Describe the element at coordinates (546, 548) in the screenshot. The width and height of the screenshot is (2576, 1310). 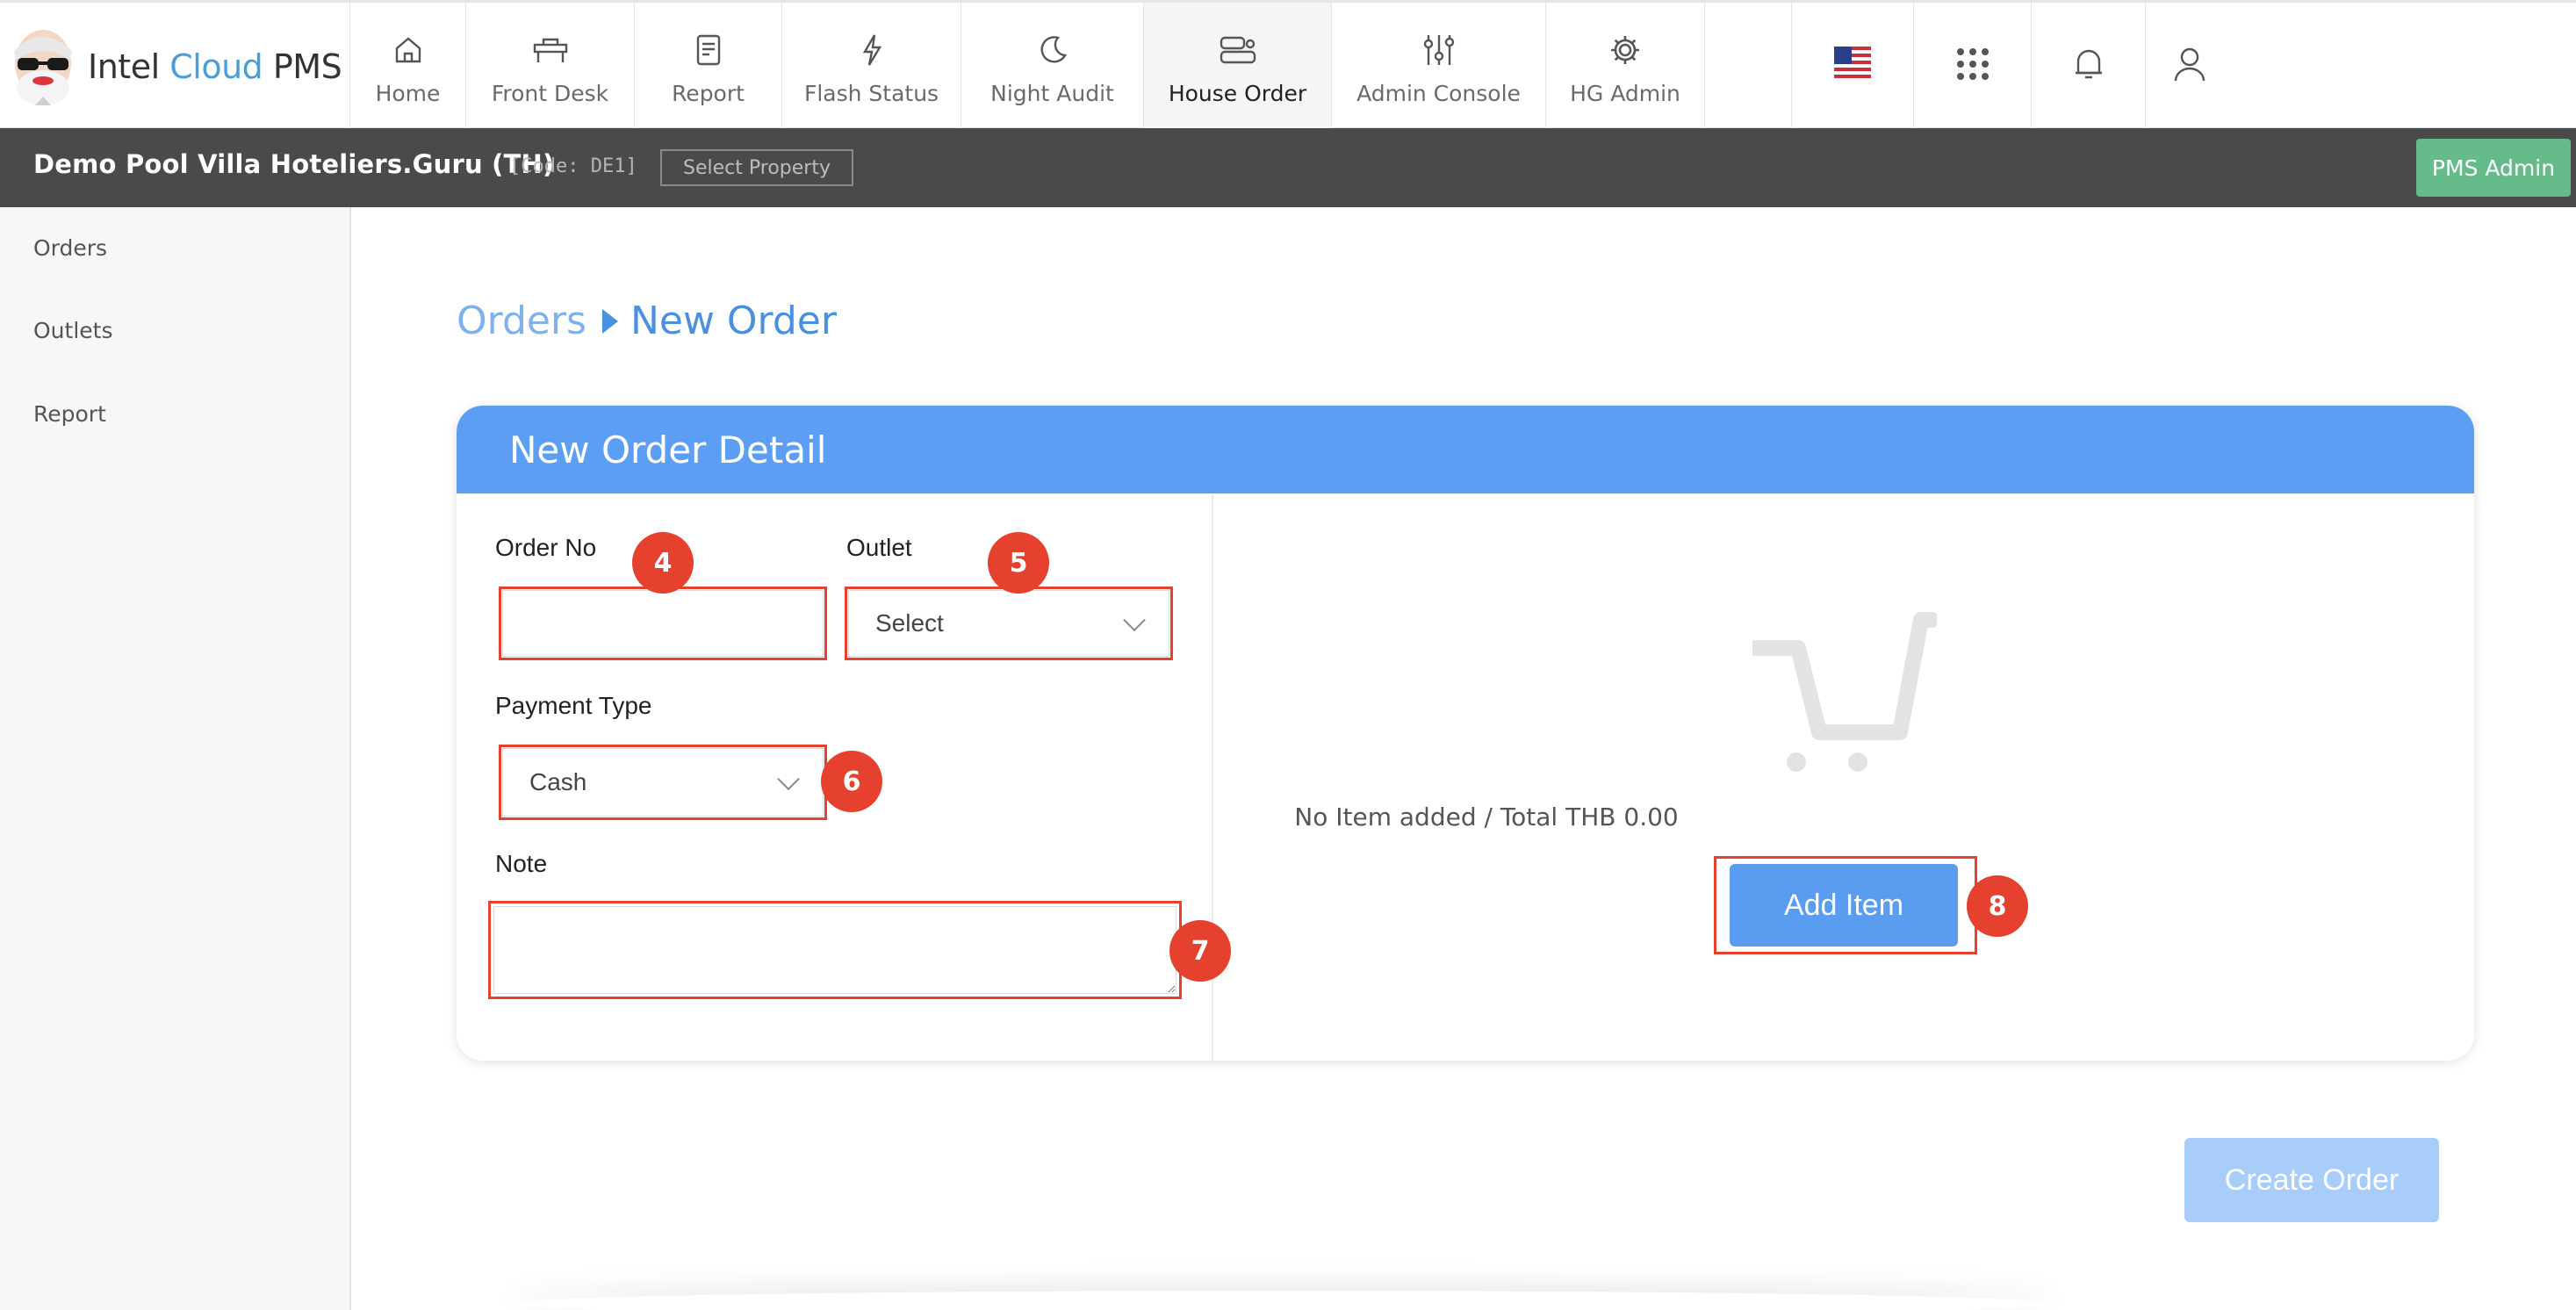
I see `order-no-label: Order No` at that location.